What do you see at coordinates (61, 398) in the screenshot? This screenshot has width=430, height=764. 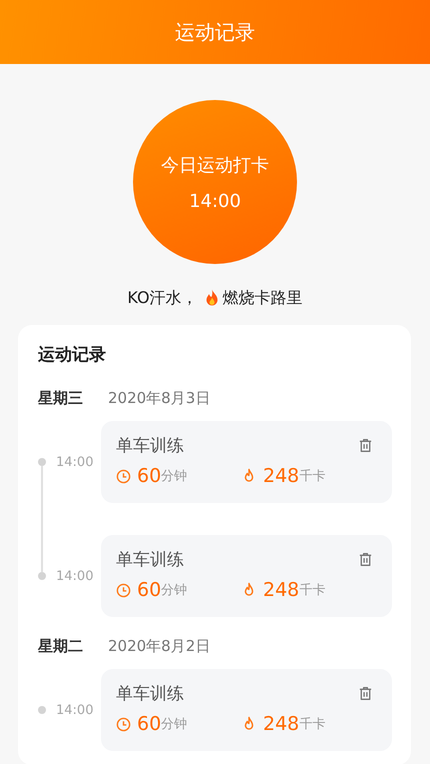 I see `weekday-label: 星期三` at bounding box center [61, 398].